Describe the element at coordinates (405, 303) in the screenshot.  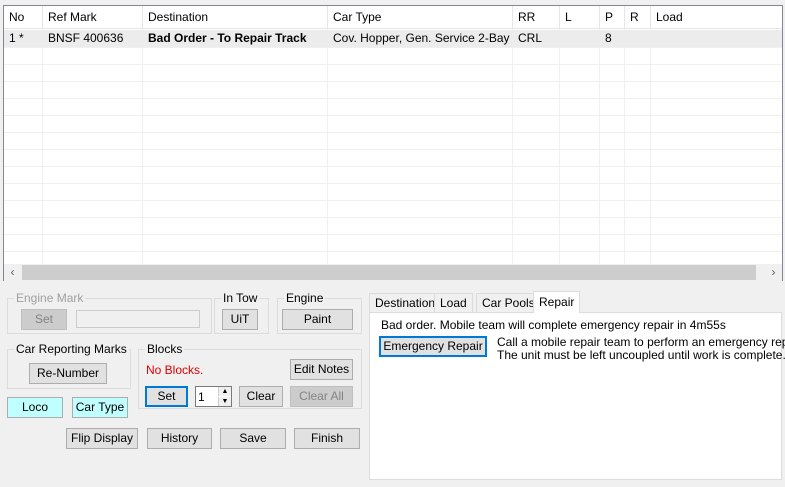
I see `tab-destination: Destination` at that location.